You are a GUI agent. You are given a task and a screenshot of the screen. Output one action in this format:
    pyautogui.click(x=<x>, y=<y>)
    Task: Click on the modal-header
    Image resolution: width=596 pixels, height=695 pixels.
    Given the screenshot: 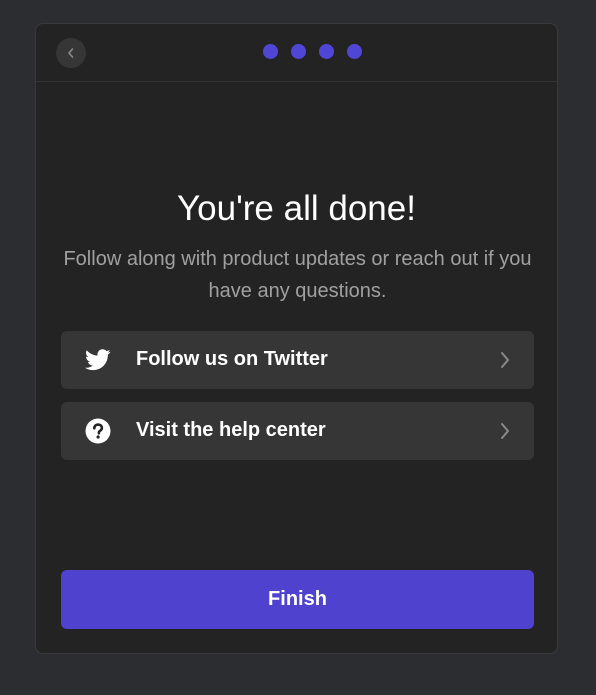 What is the action you would take?
    pyautogui.click(x=296, y=53)
    